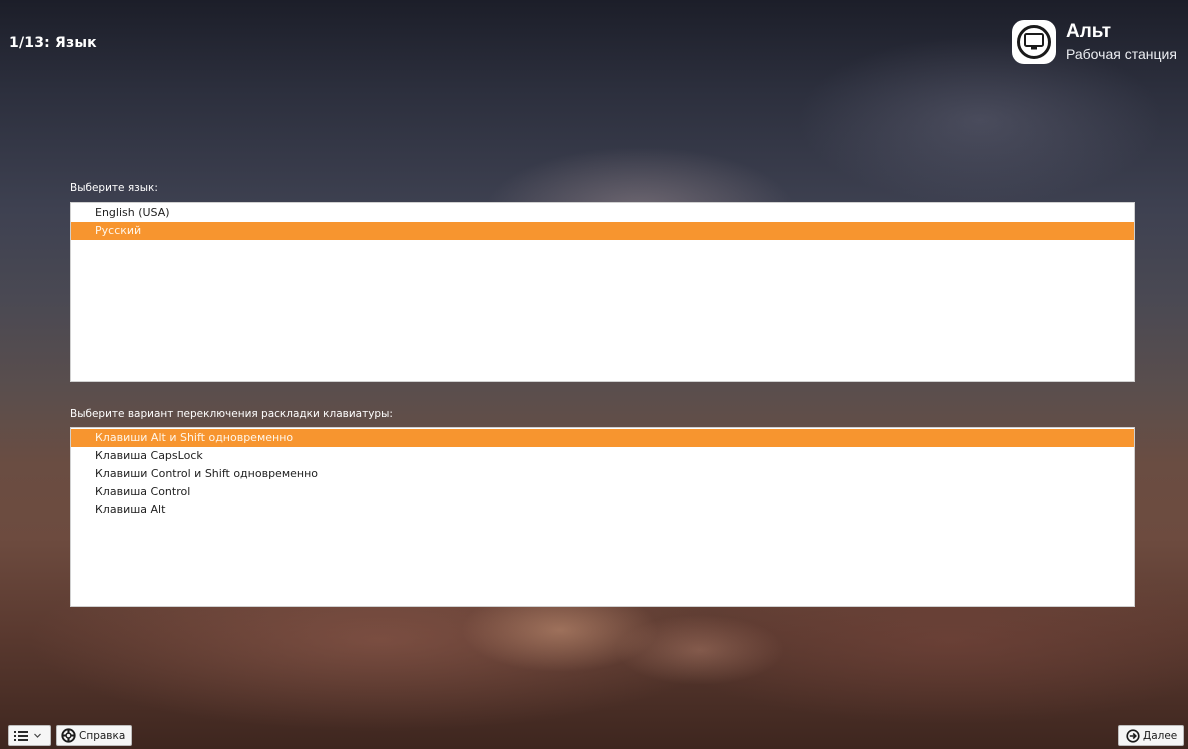 The image size is (1188, 749). I want to click on lifebuoy-icon, so click(68, 735).